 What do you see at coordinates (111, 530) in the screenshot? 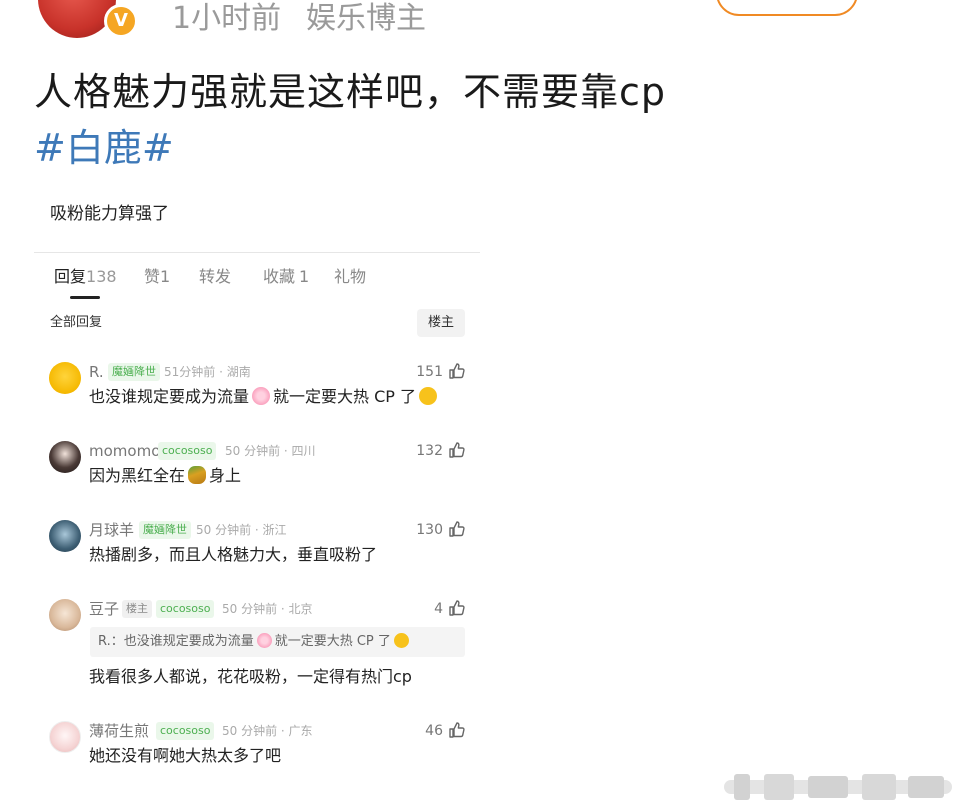
I see `commenter-name: 月球羊` at bounding box center [111, 530].